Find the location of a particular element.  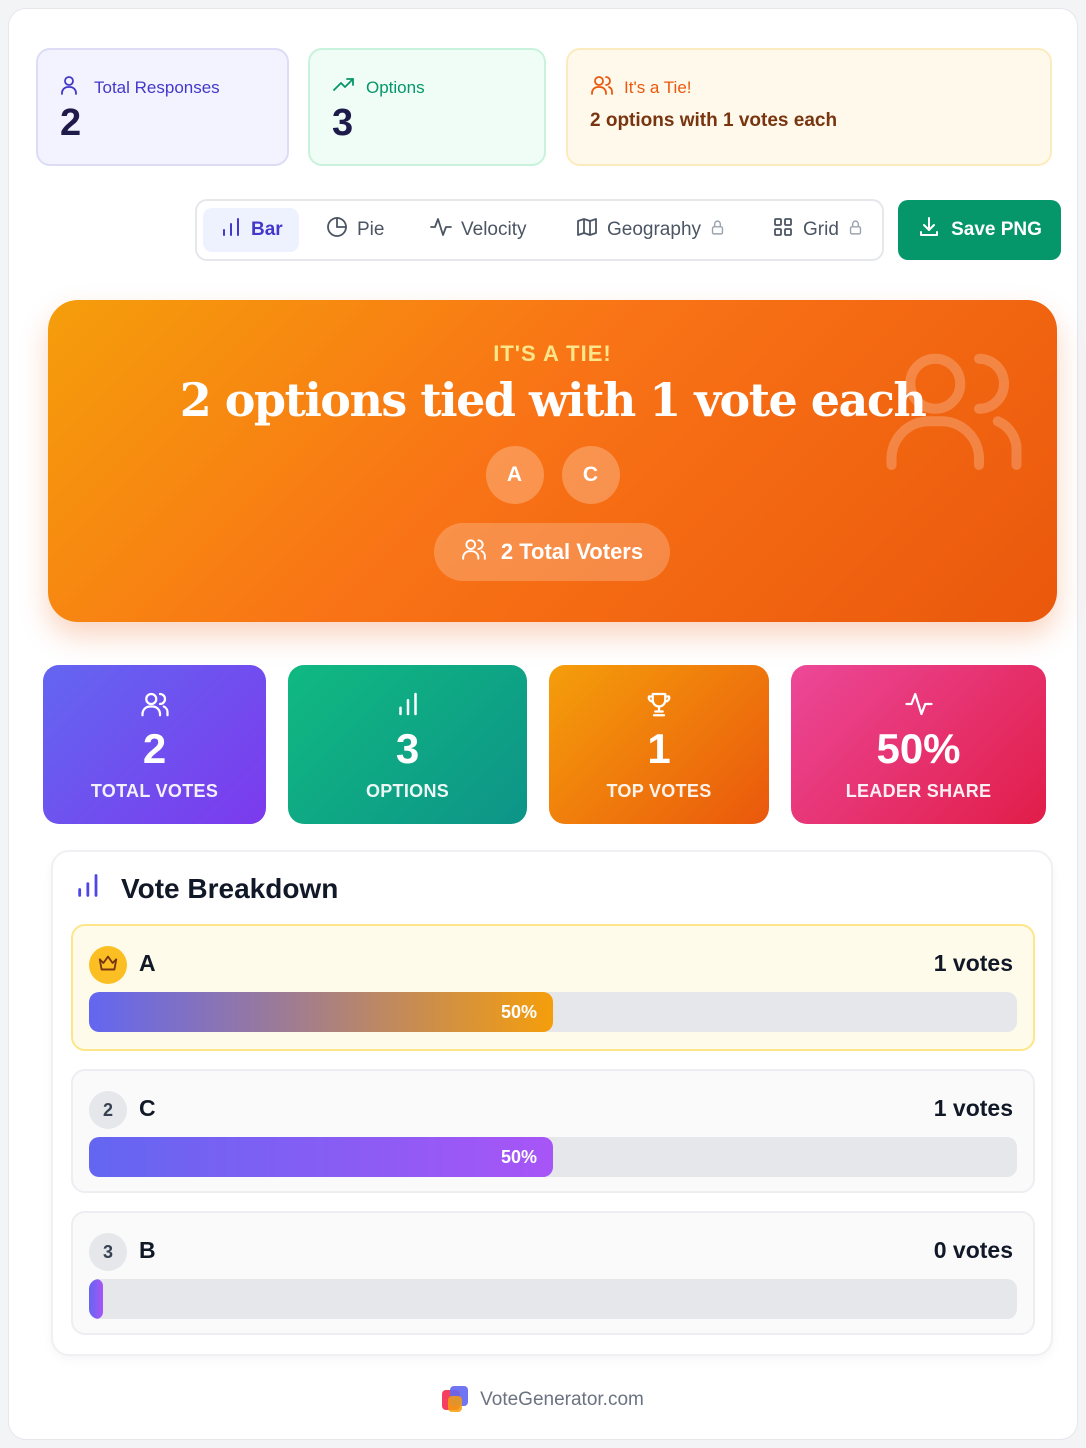

grid-icon is located at coordinates (783, 230).